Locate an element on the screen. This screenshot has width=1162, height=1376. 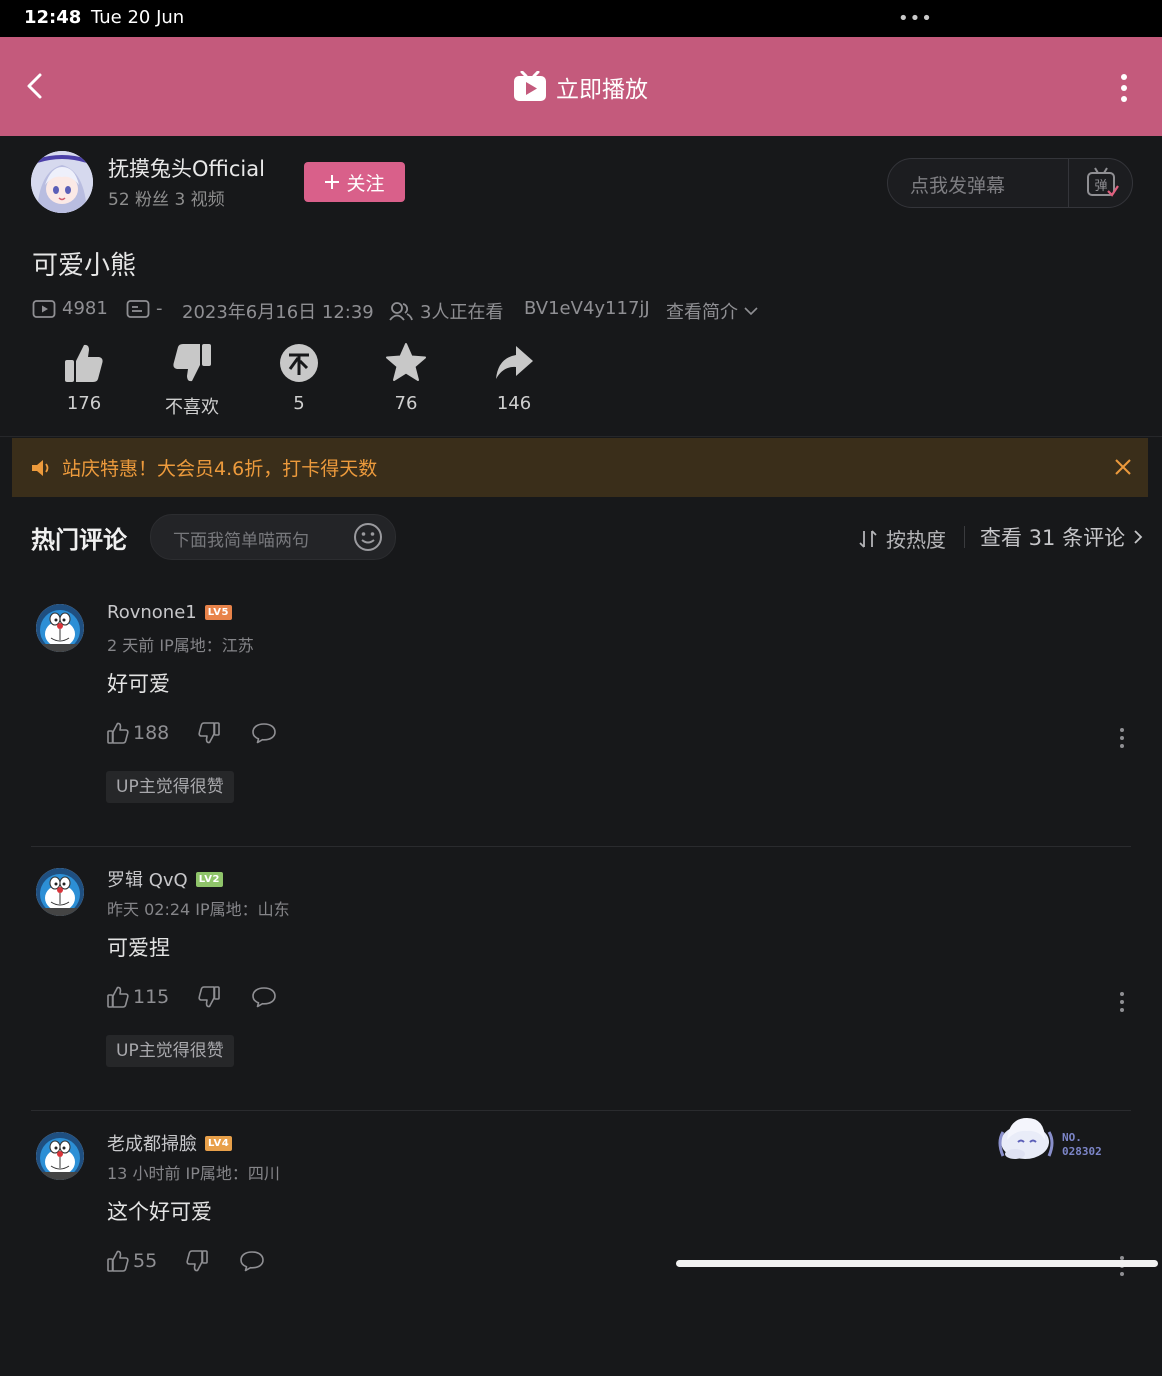
thumbs-down-icon is located at coordinates (192, 363).